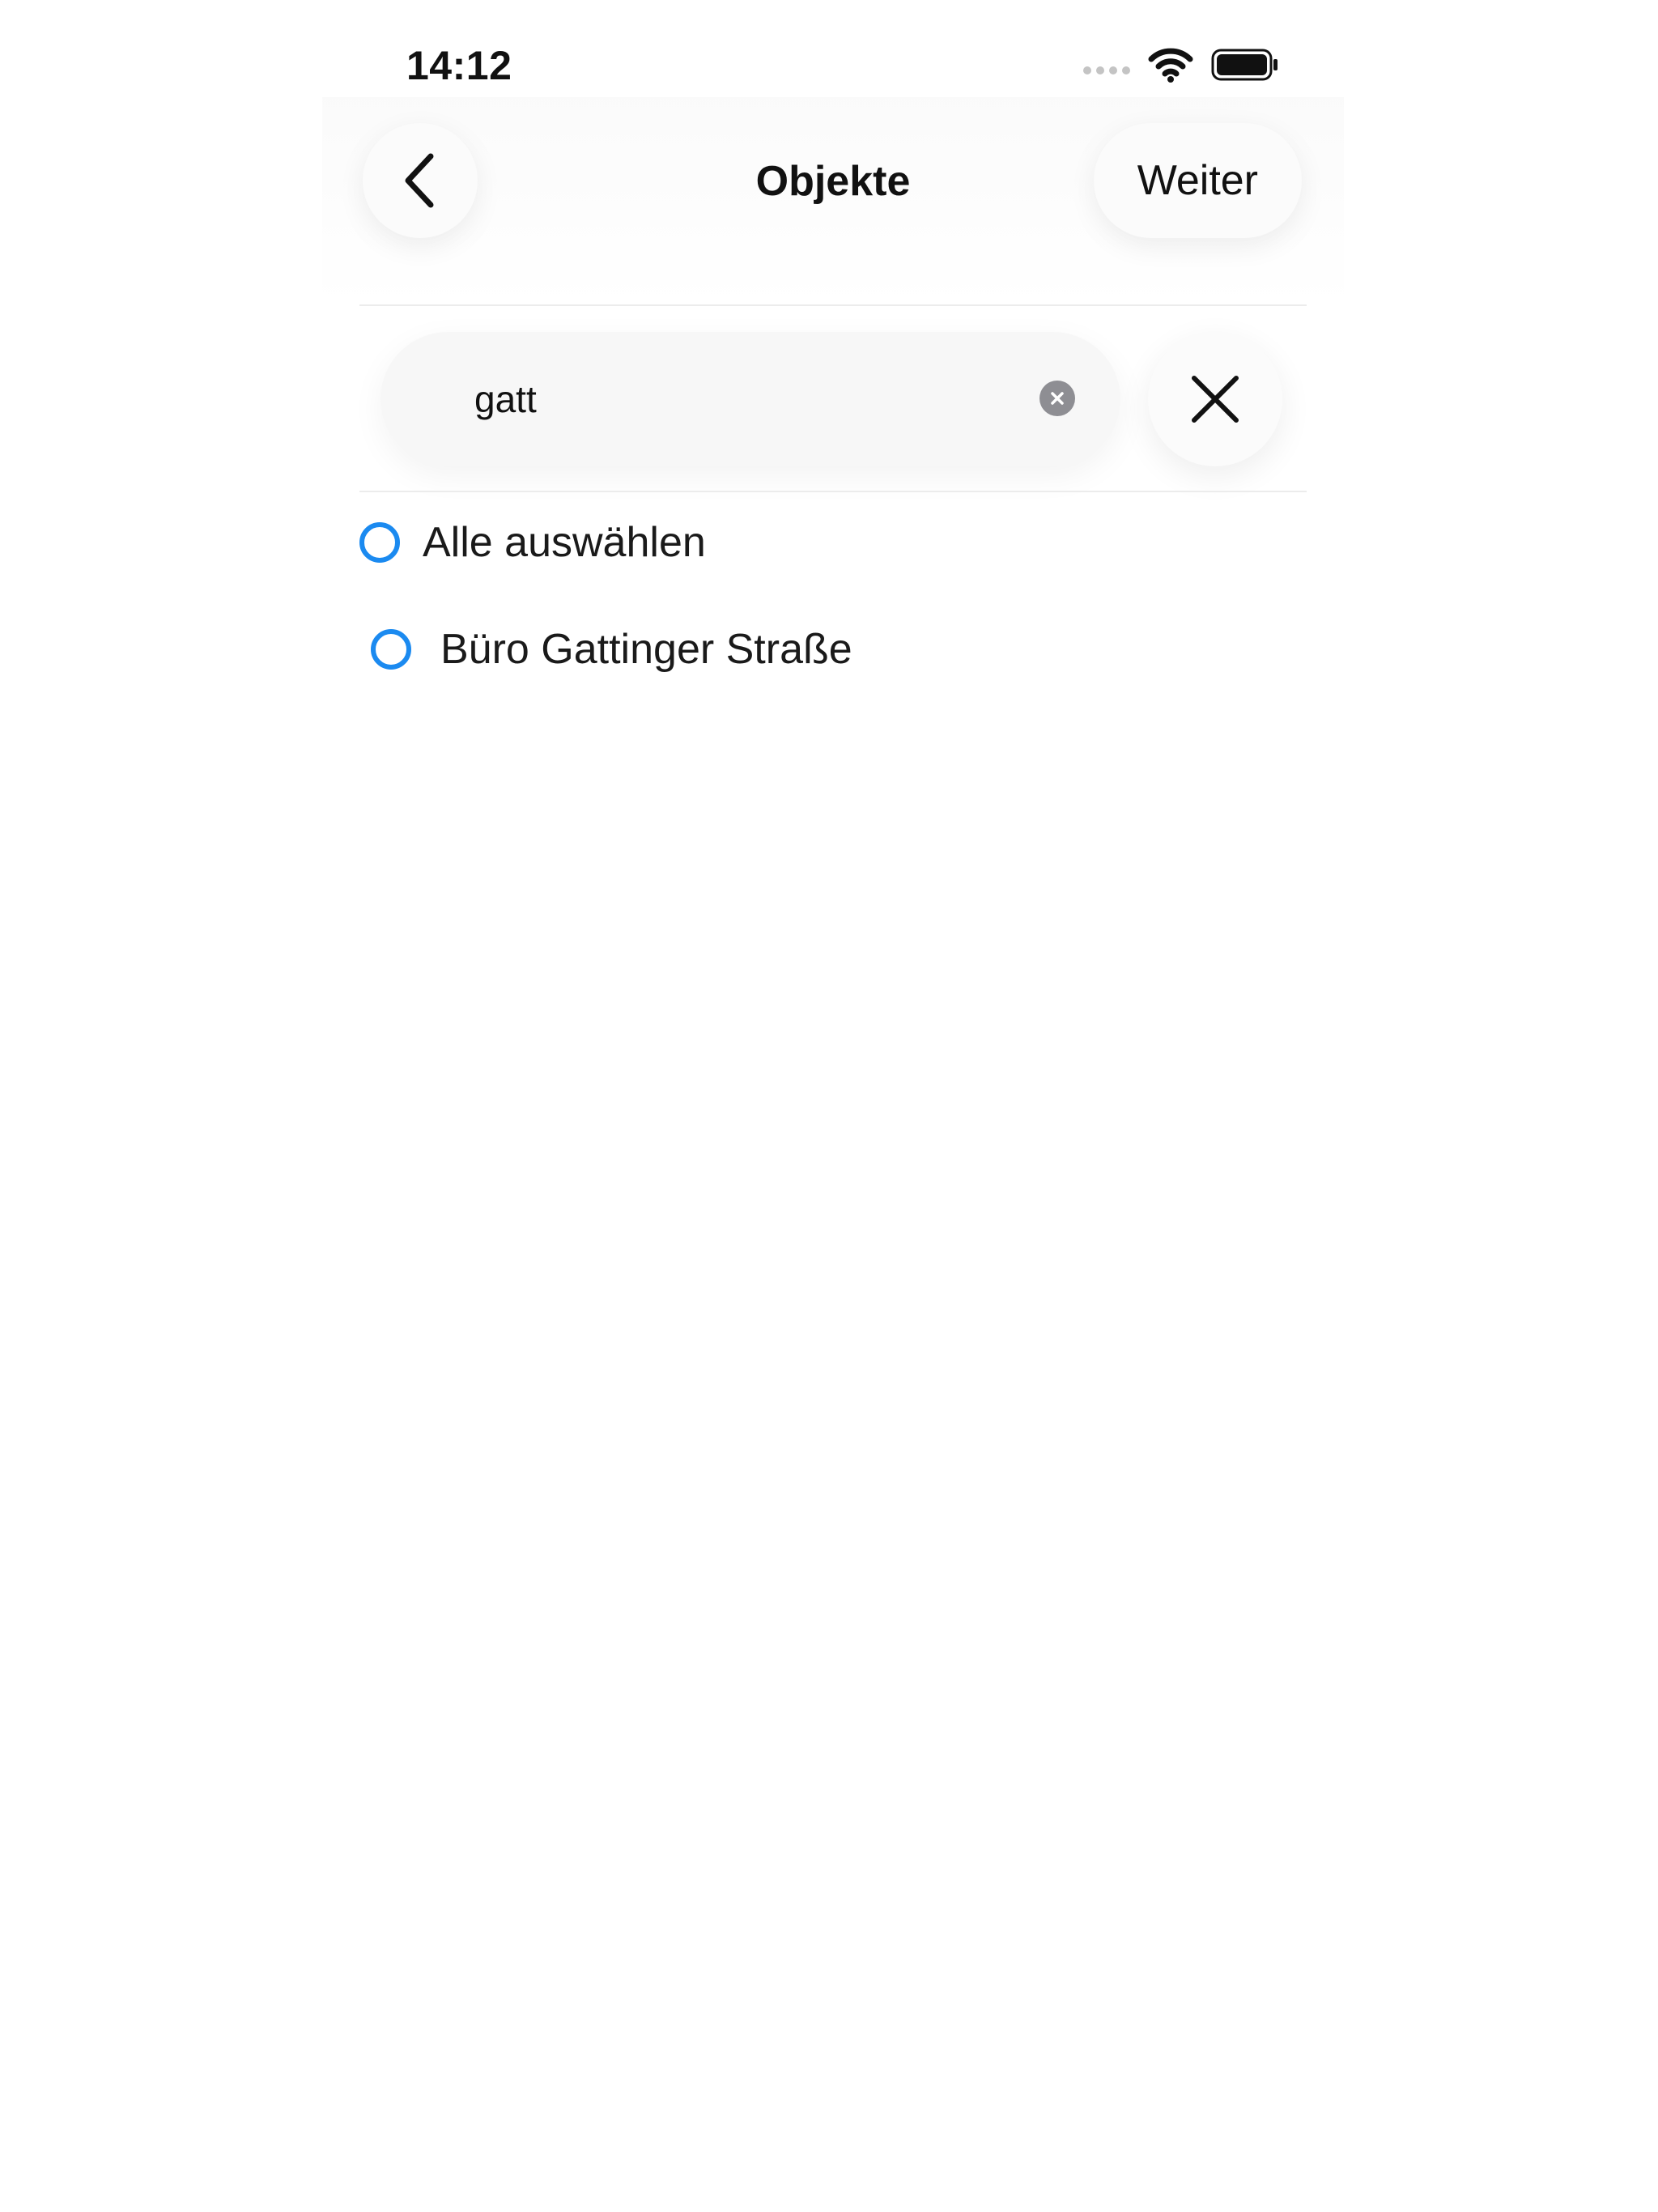  I want to click on cellular-signal-icon, so click(1106, 64).